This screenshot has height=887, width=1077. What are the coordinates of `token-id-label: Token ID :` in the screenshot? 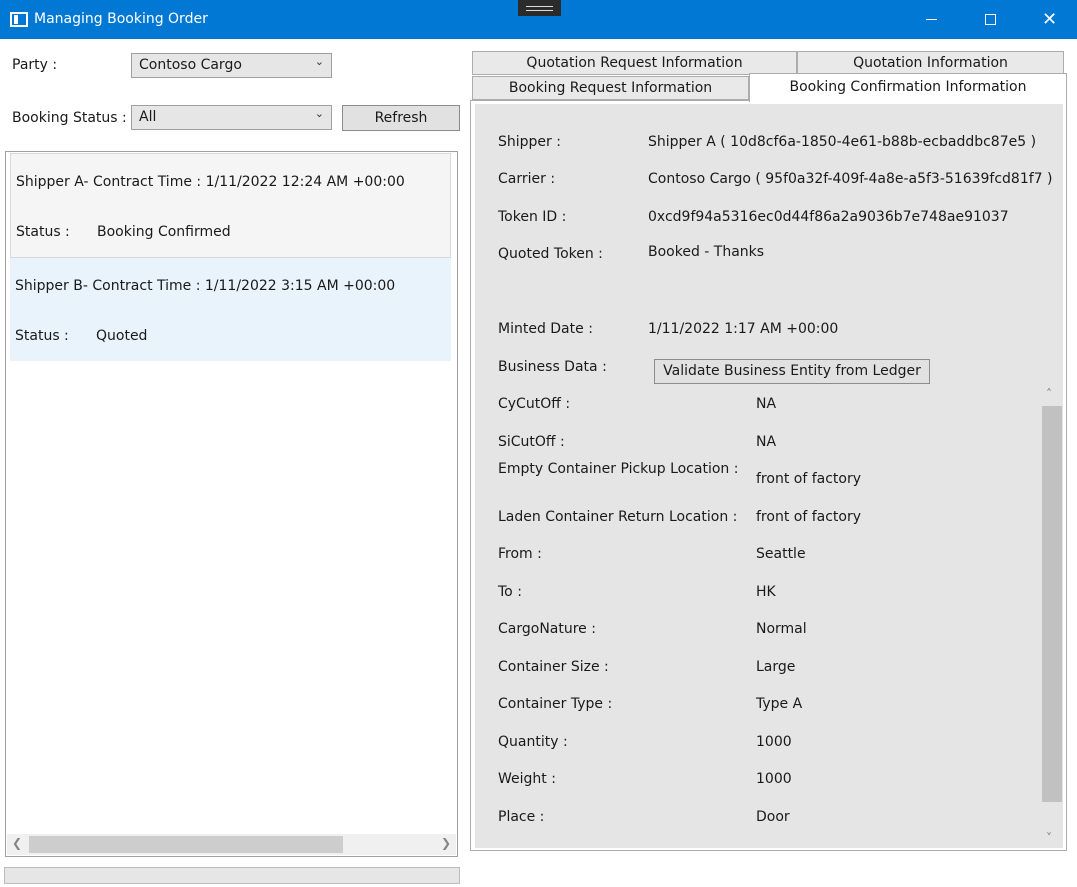 It's located at (532, 217).